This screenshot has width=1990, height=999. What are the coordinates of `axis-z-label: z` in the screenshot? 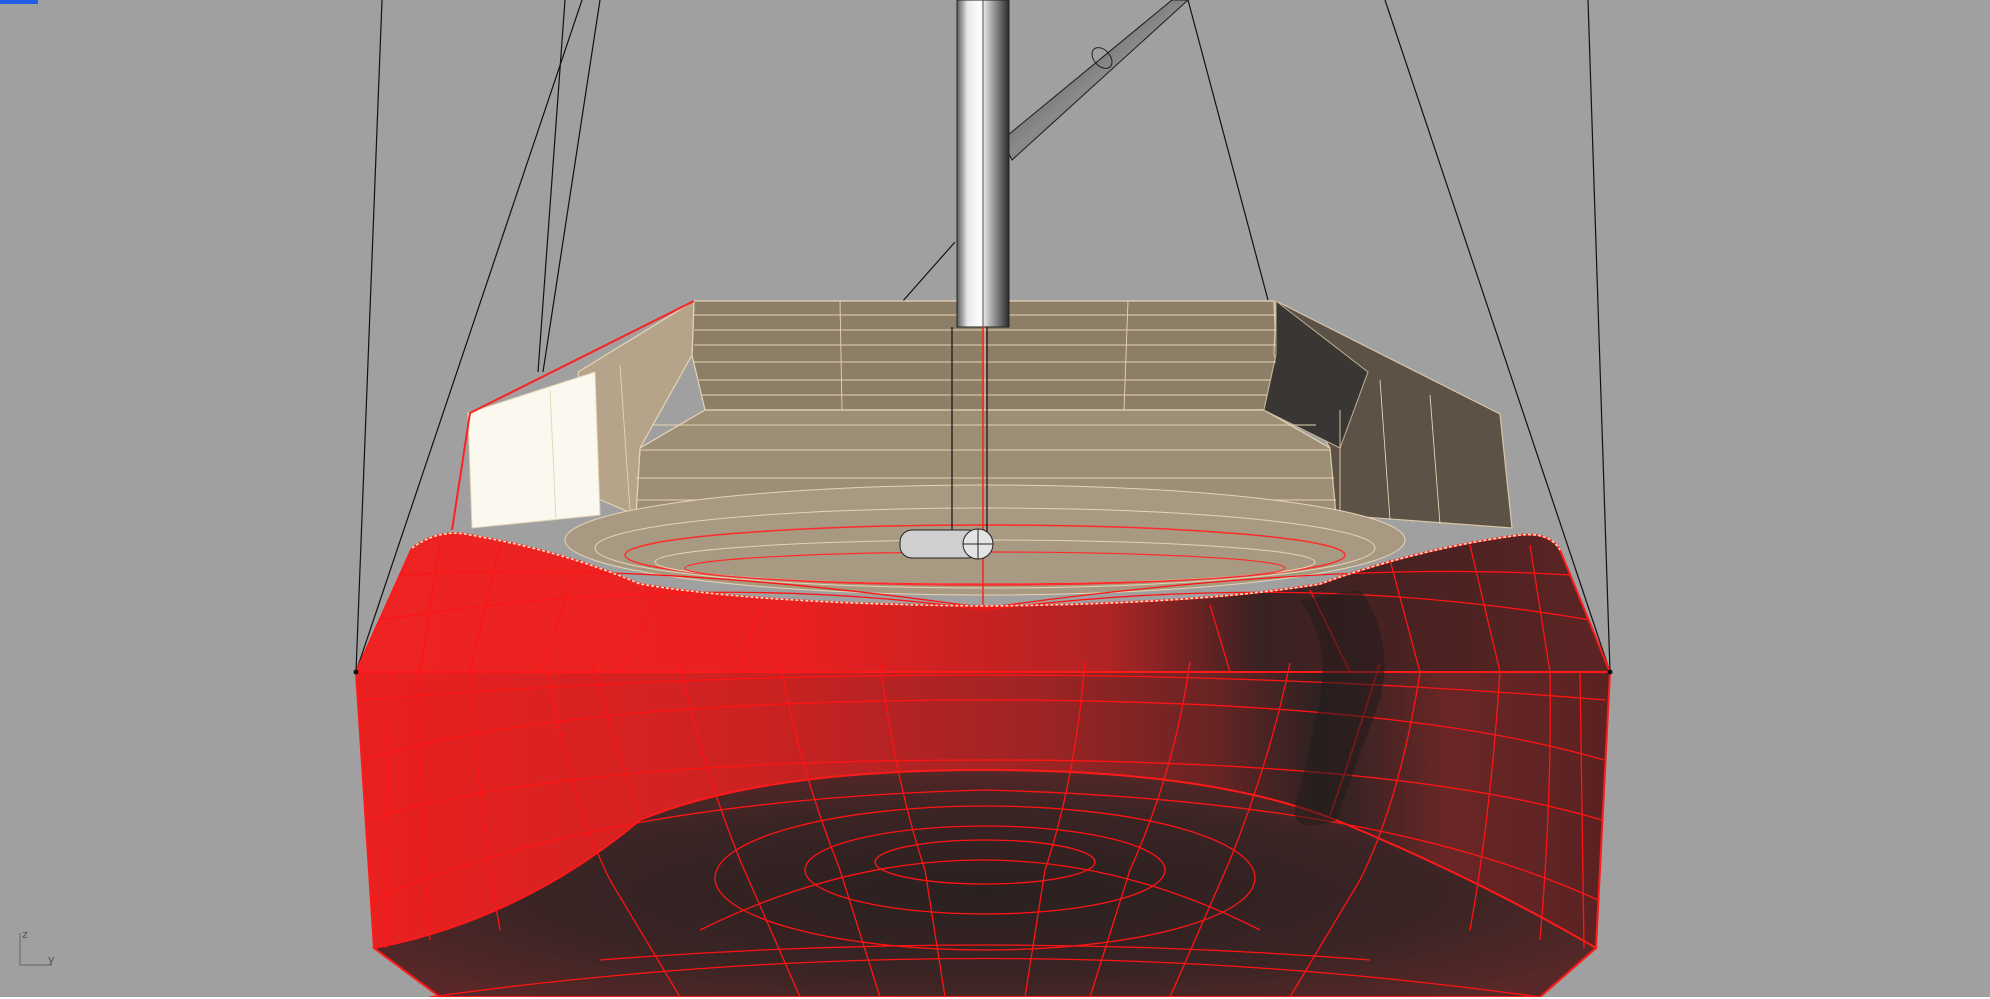 It's located at (25, 934).